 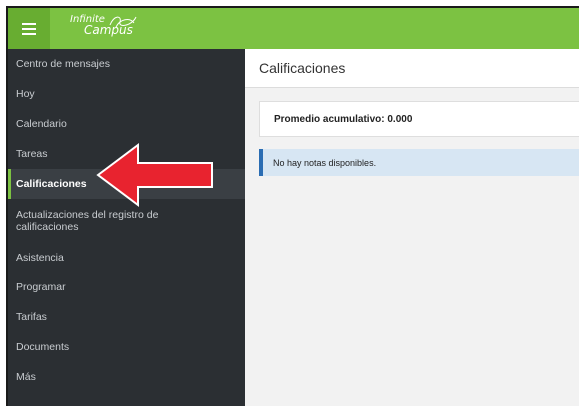 What do you see at coordinates (419, 162) in the screenshot?
I see `info-banner: No hay notas disponibles.` at bounding box center [419, 162].